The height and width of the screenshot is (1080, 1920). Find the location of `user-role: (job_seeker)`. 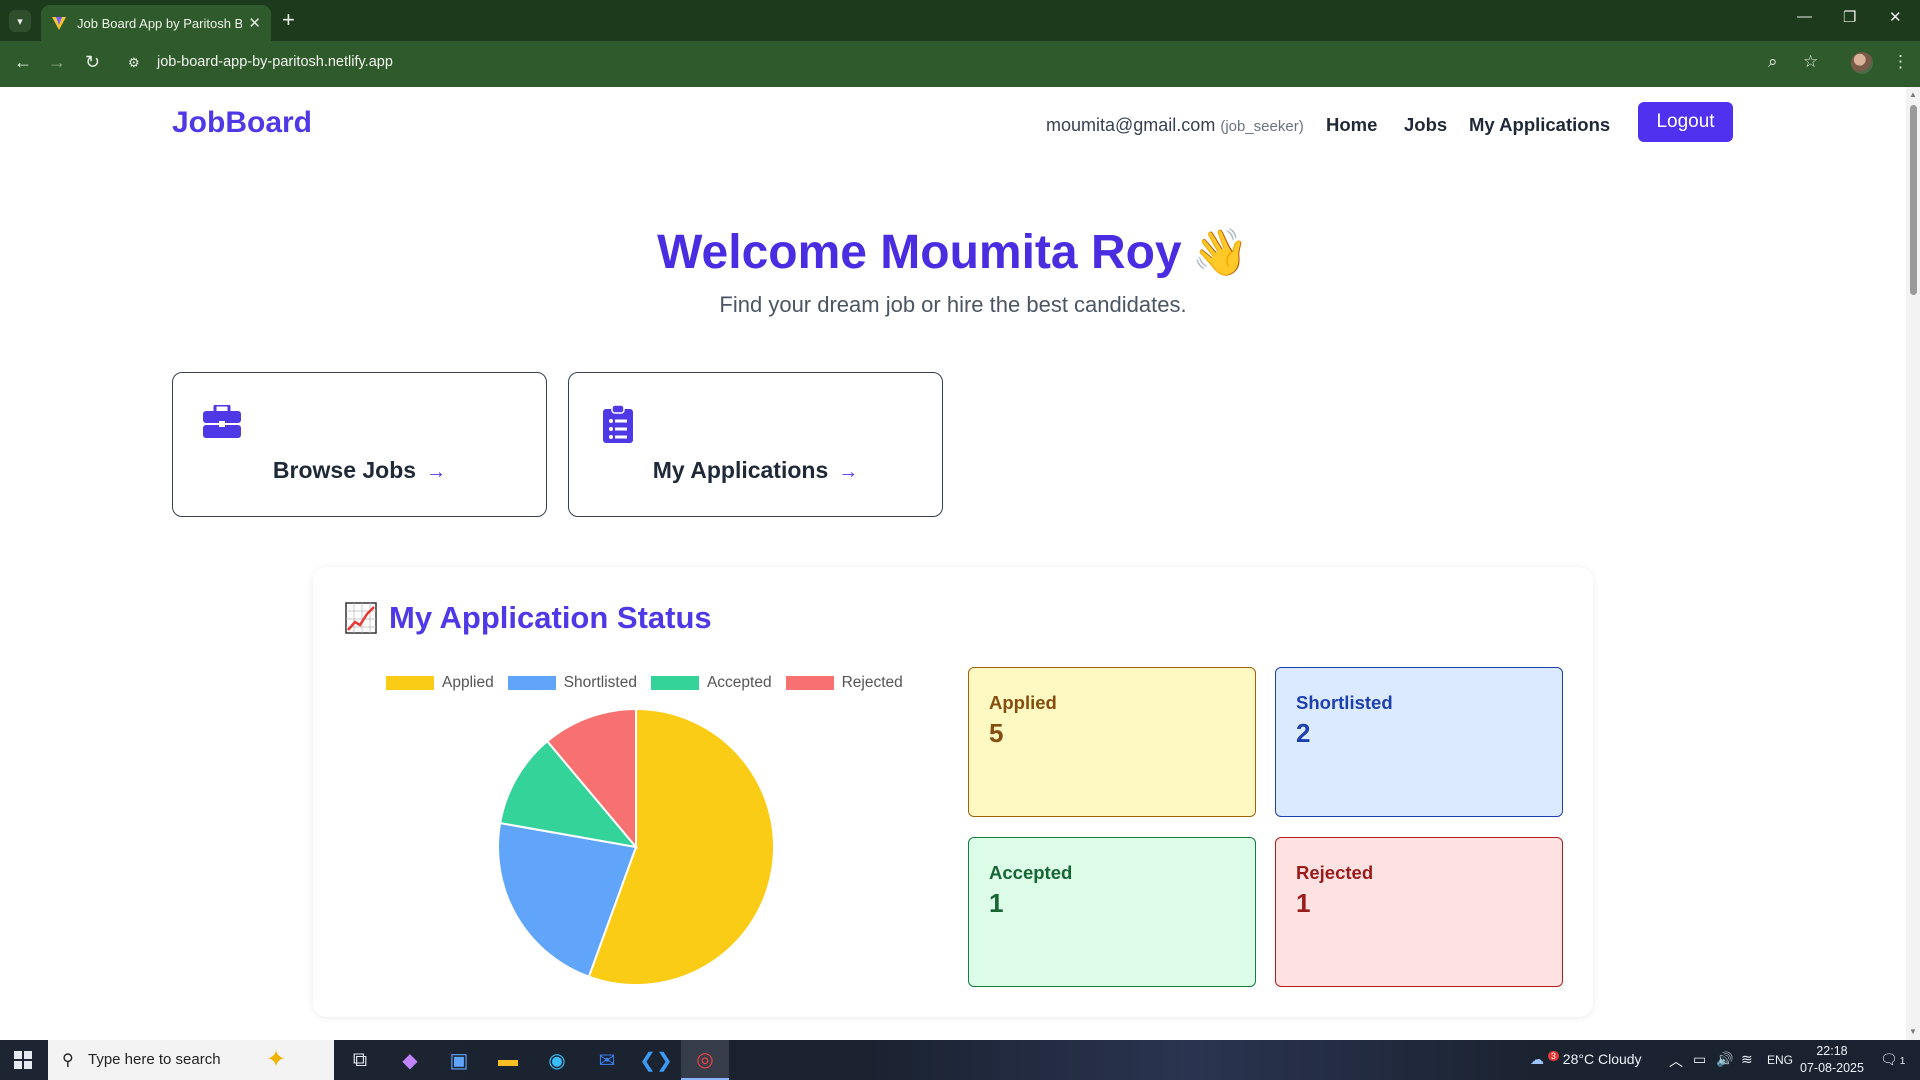

user-role: (job_seeker) is located at coordinates (1262, 126).